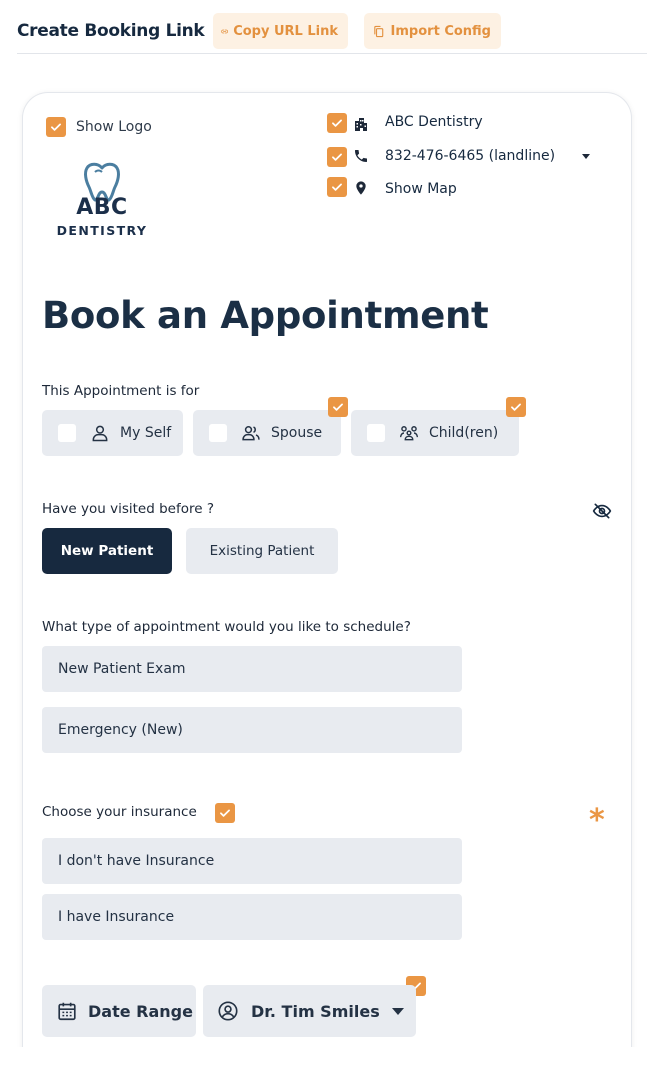 Image resolution: width=647 pixels, height=1082 pixels. I want to click on spouse-label: Spouse, so click(297, 433).